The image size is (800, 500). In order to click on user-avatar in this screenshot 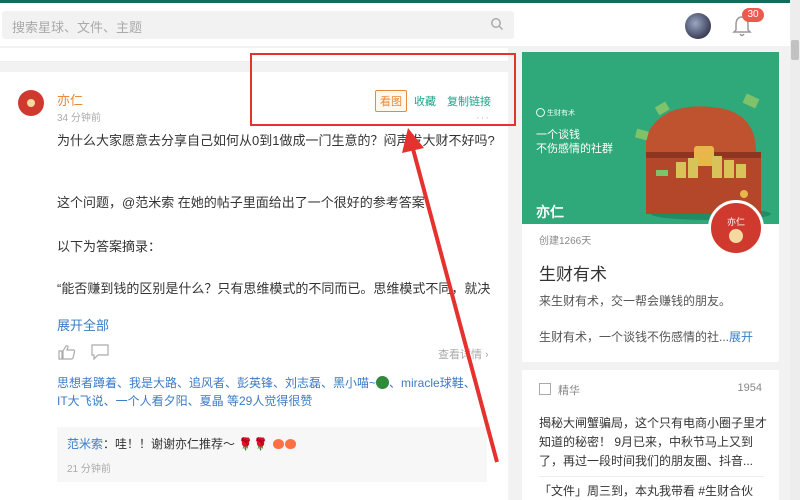, I will do `click(698, 26)`.